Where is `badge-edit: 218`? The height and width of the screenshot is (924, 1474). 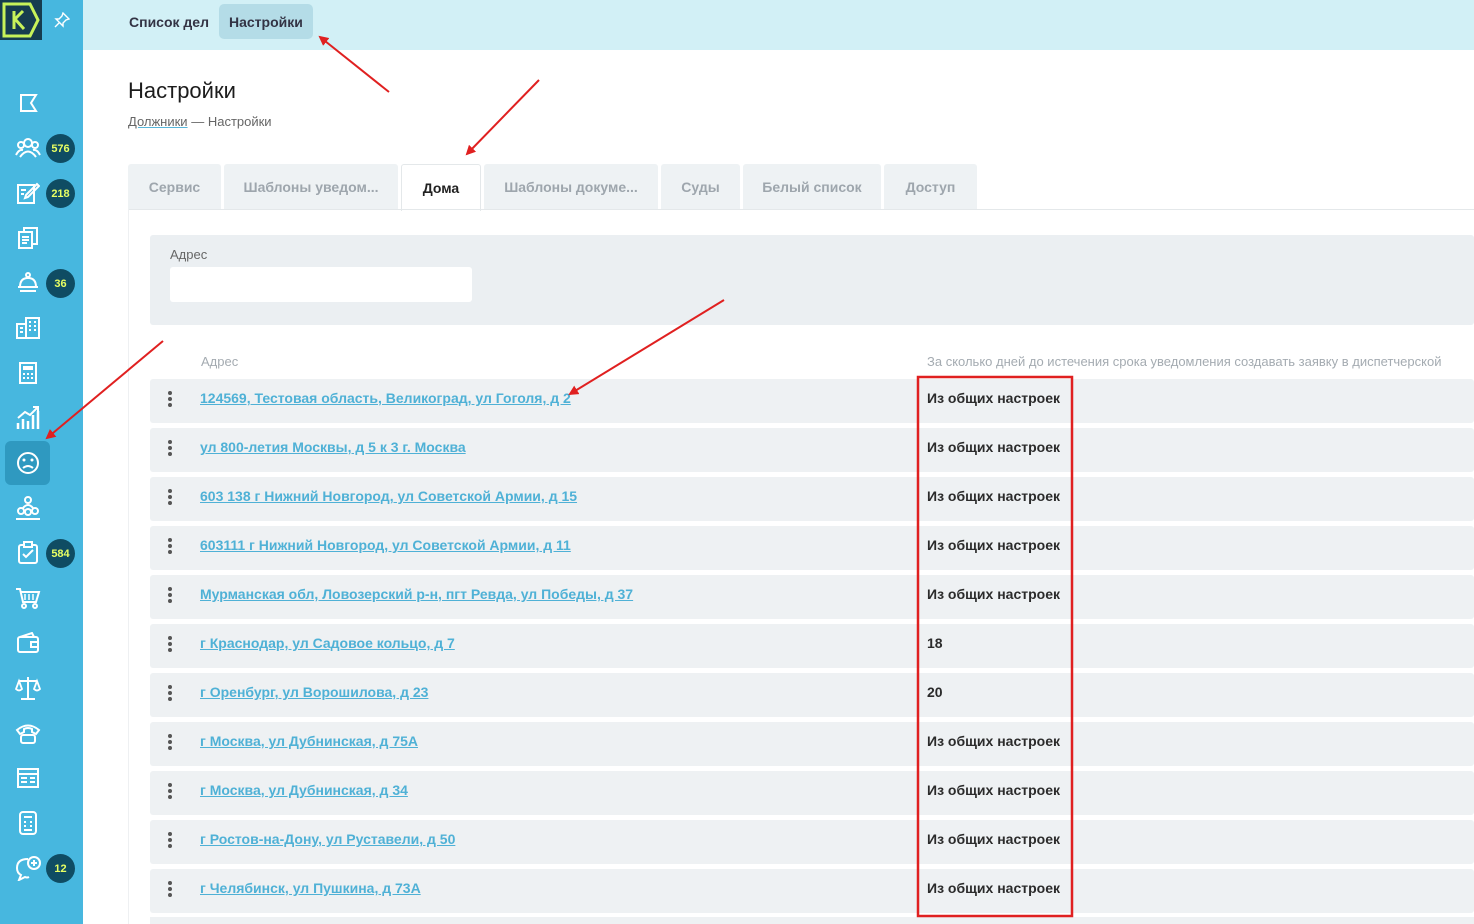 badge-edit: 218 is located at coordinates (60, 193).